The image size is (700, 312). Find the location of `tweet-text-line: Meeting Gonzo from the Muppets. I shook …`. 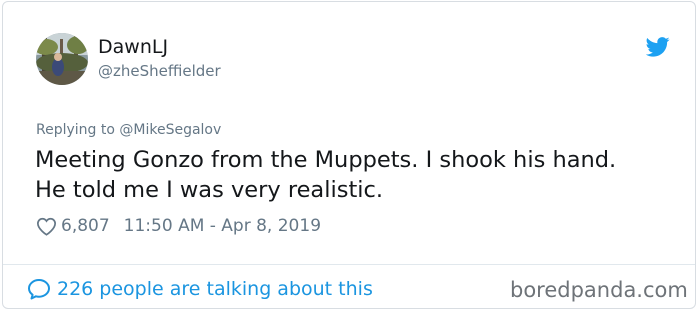

tweet-text-line: Meeting Gonzo from the Muppets. I shook … is located at coordinates (326, 160).